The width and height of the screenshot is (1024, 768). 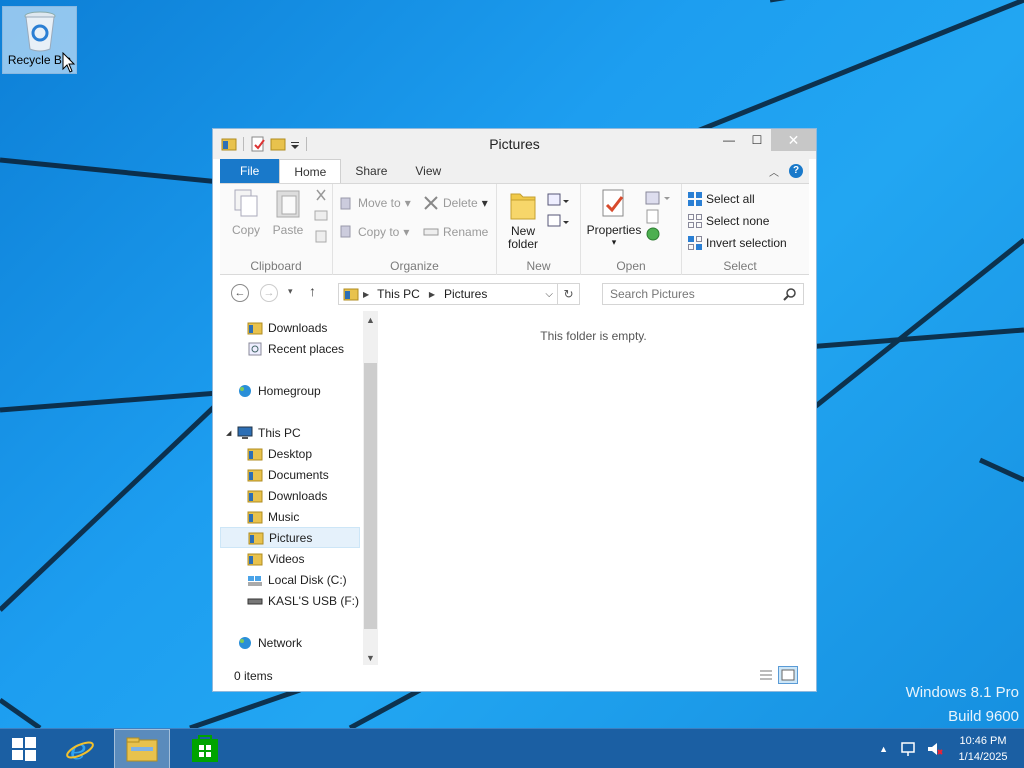 I want to click on tab-share: Share, so click(x=371, y=171).